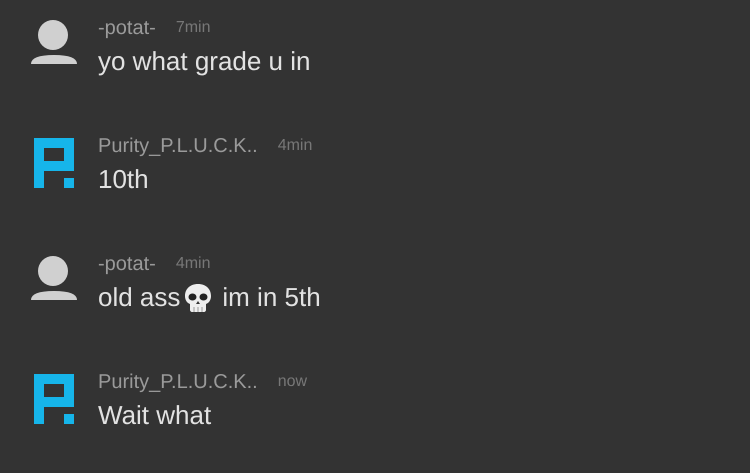 The width and height of the screenshot is (750, 473). I want to click on message-text: 10th, so click(123, 179).